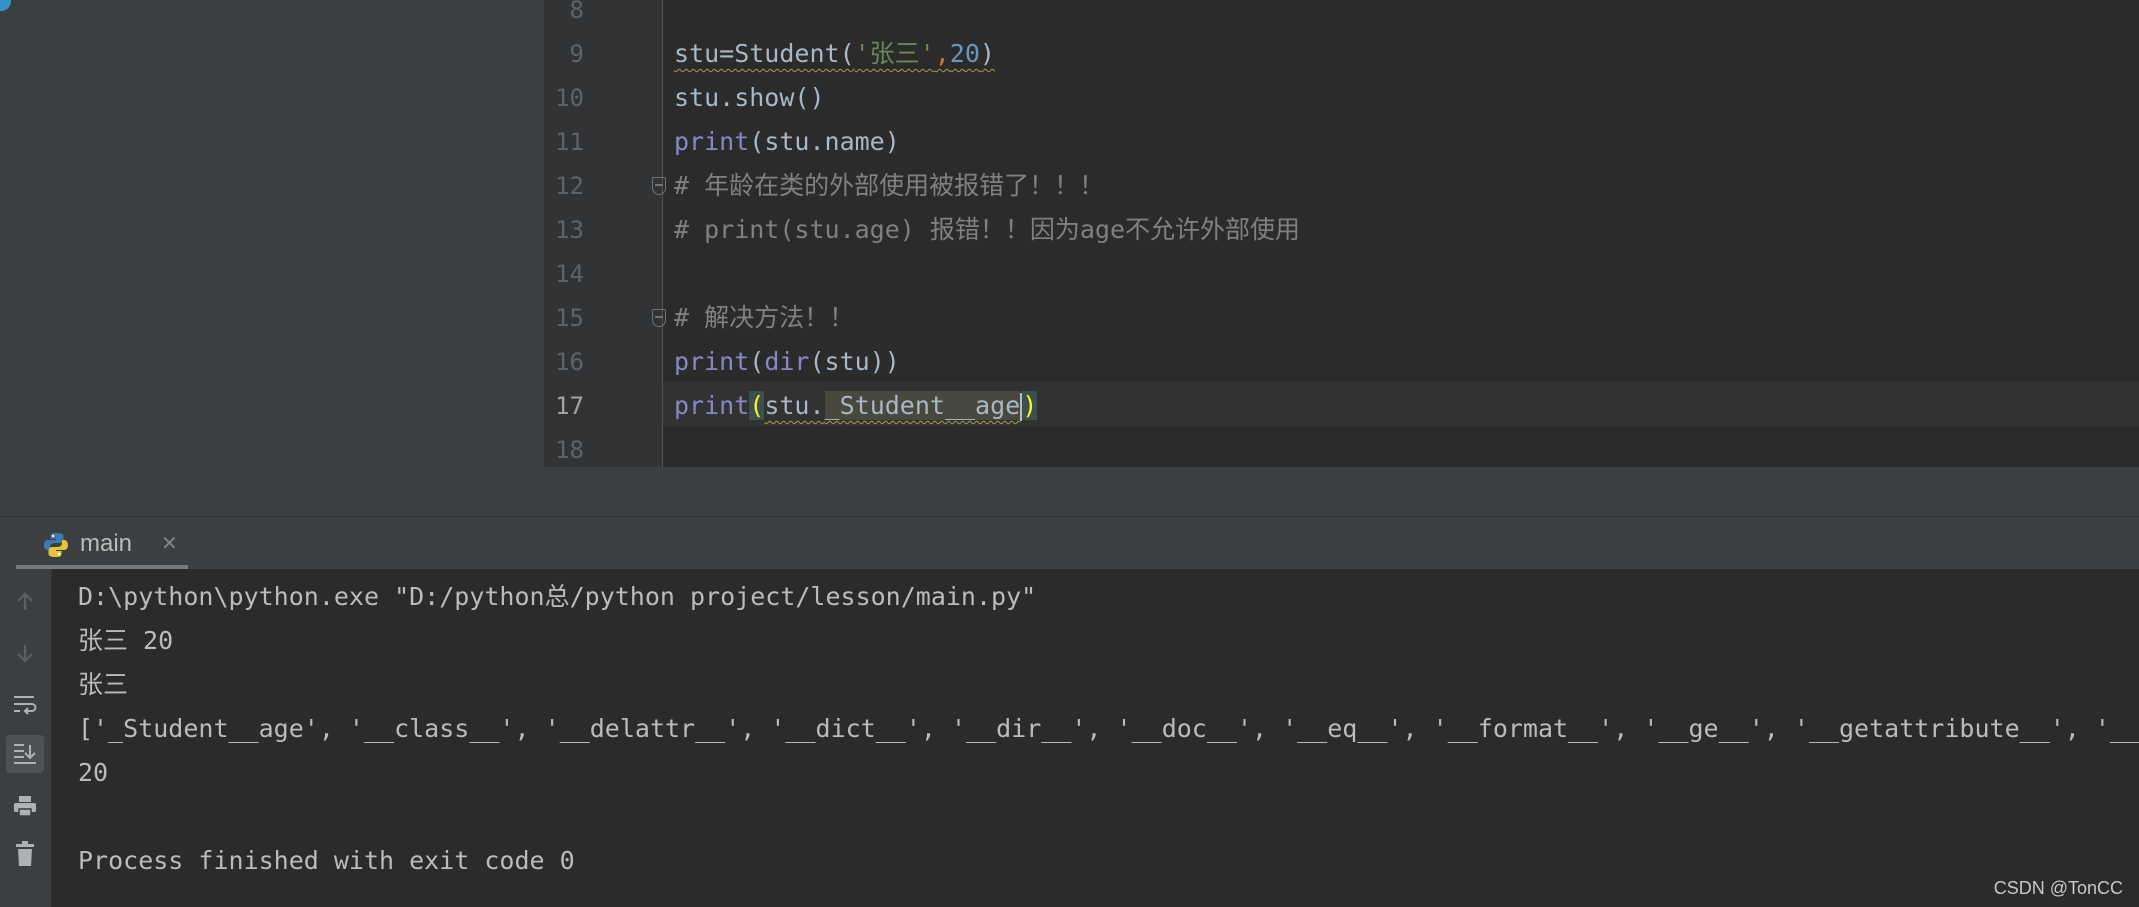 This screenshot has width=2139, height=907. I want to click on arrow-up-icon, so click(25, 602).